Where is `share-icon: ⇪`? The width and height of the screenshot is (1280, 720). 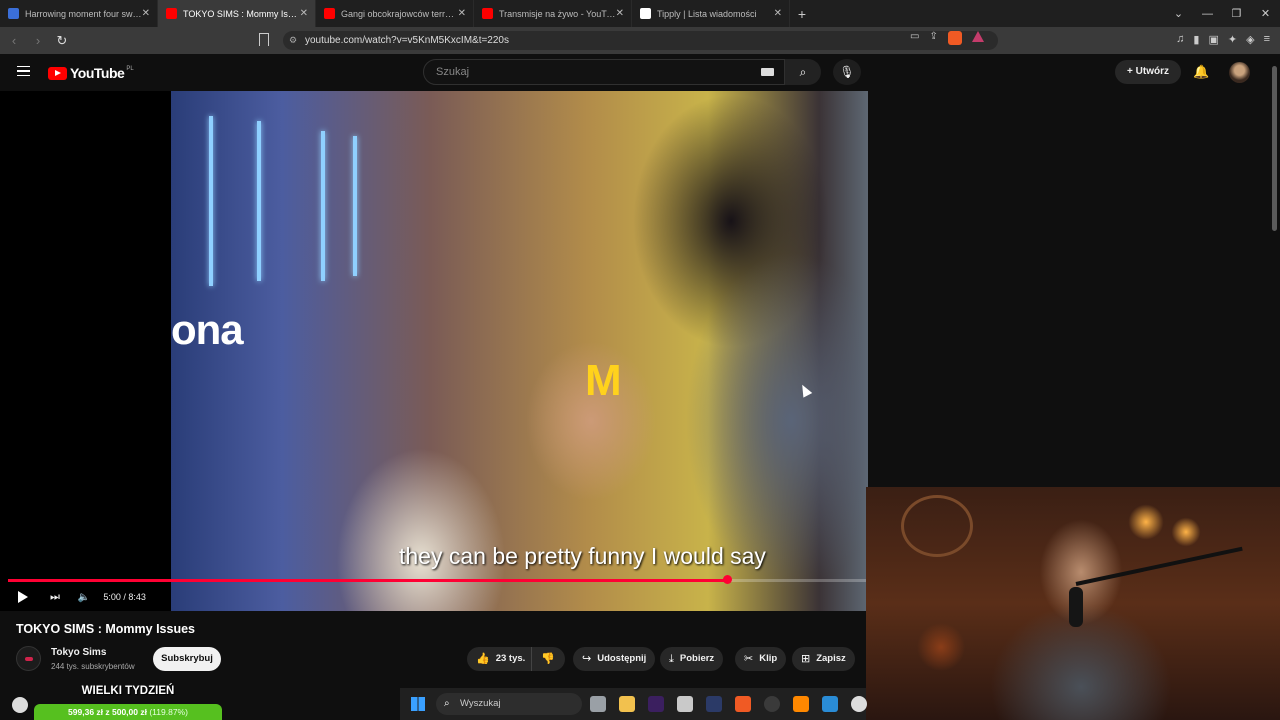
share-icon: ⇪ is located at coordinates (933, 38).